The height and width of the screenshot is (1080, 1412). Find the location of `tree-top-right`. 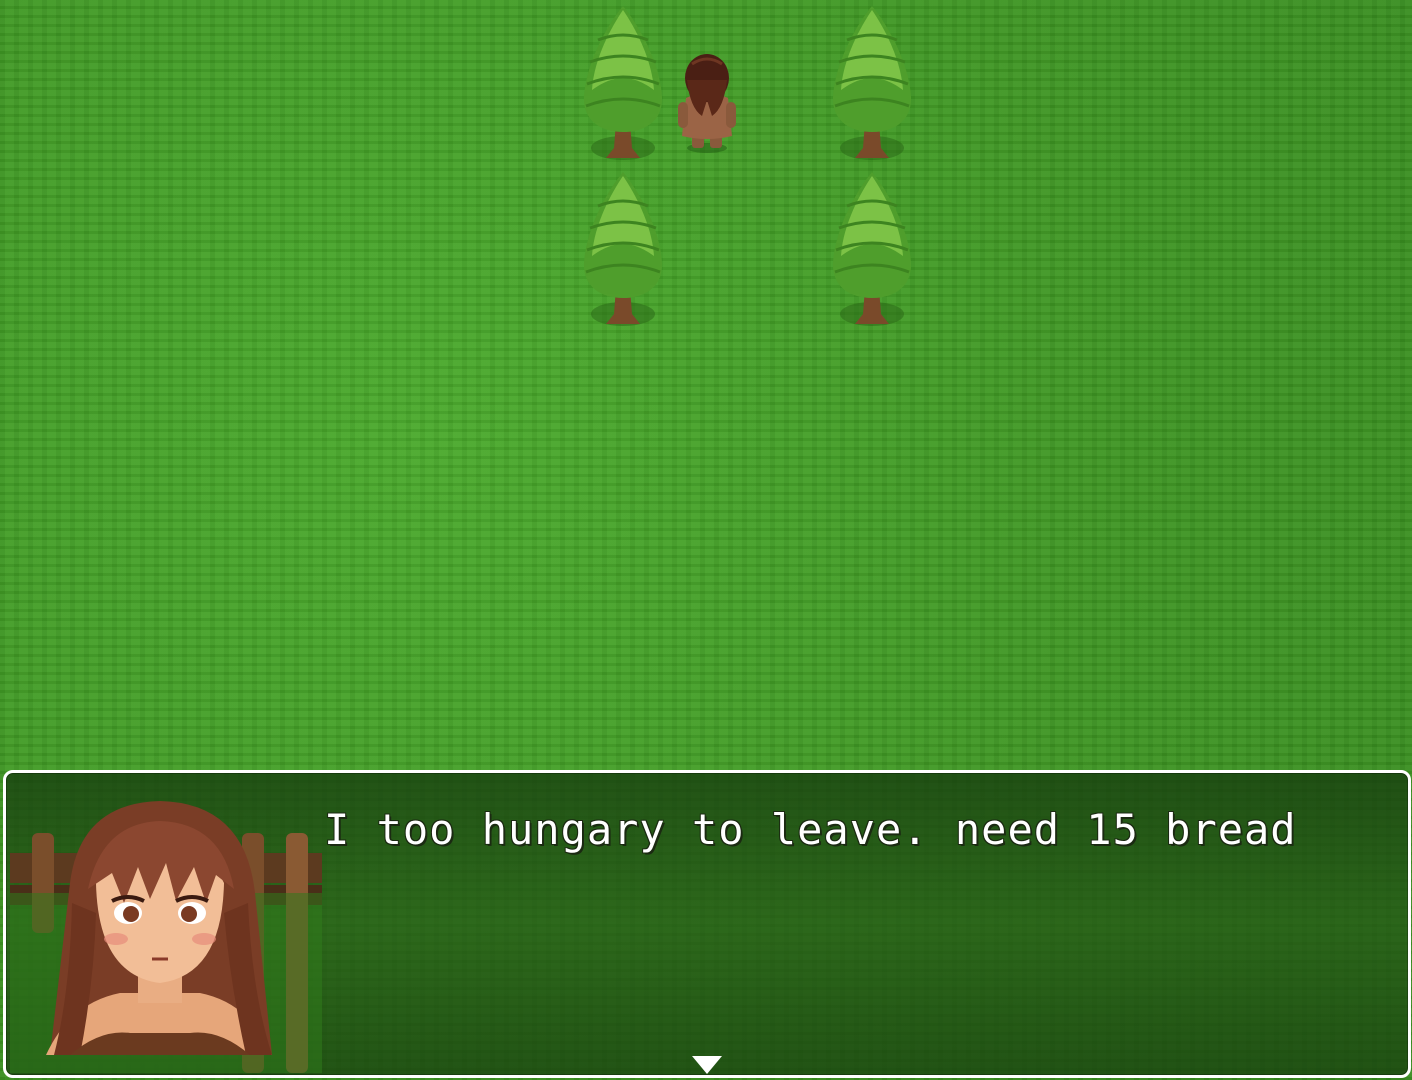

tree-top-right is located at coordinates (872, 83).